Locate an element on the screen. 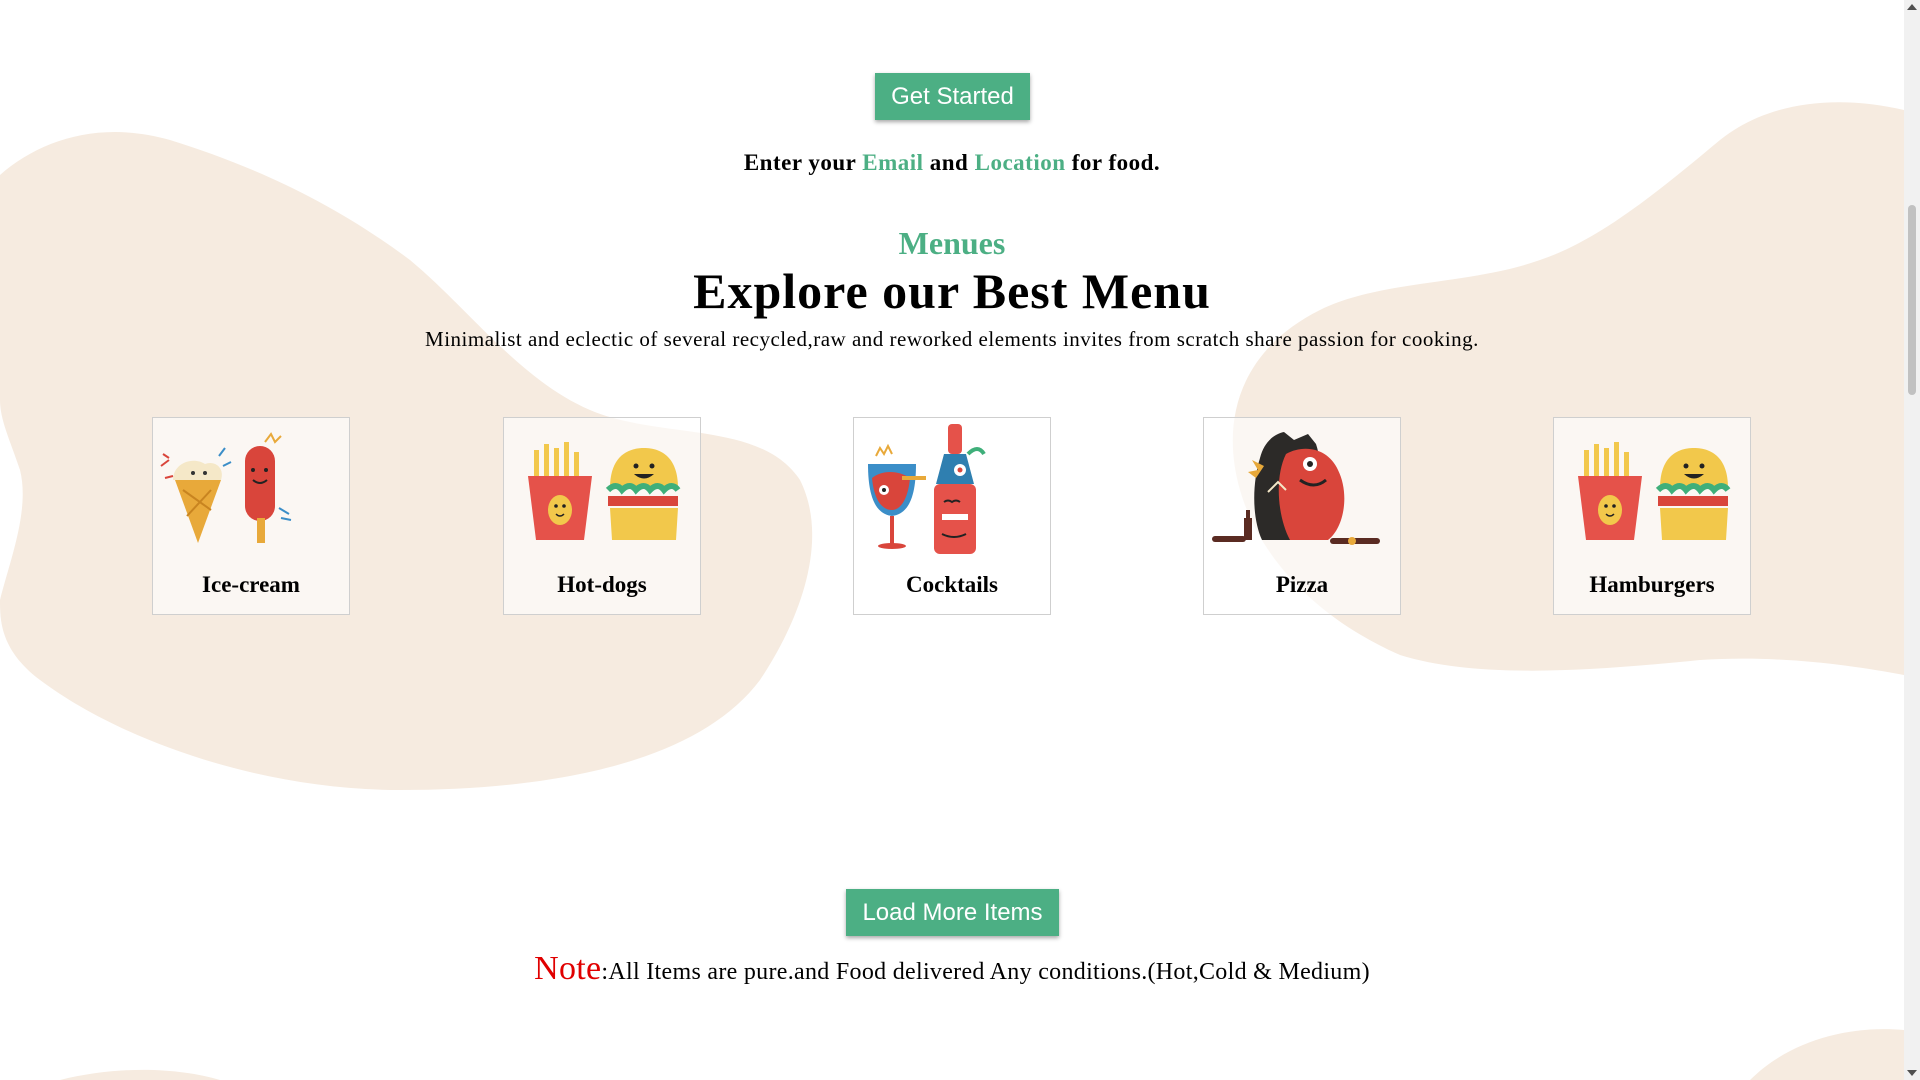 This screenshot has height=1080, width=1920. cocktail-bottle-icon is located at coordinates (927, 489).